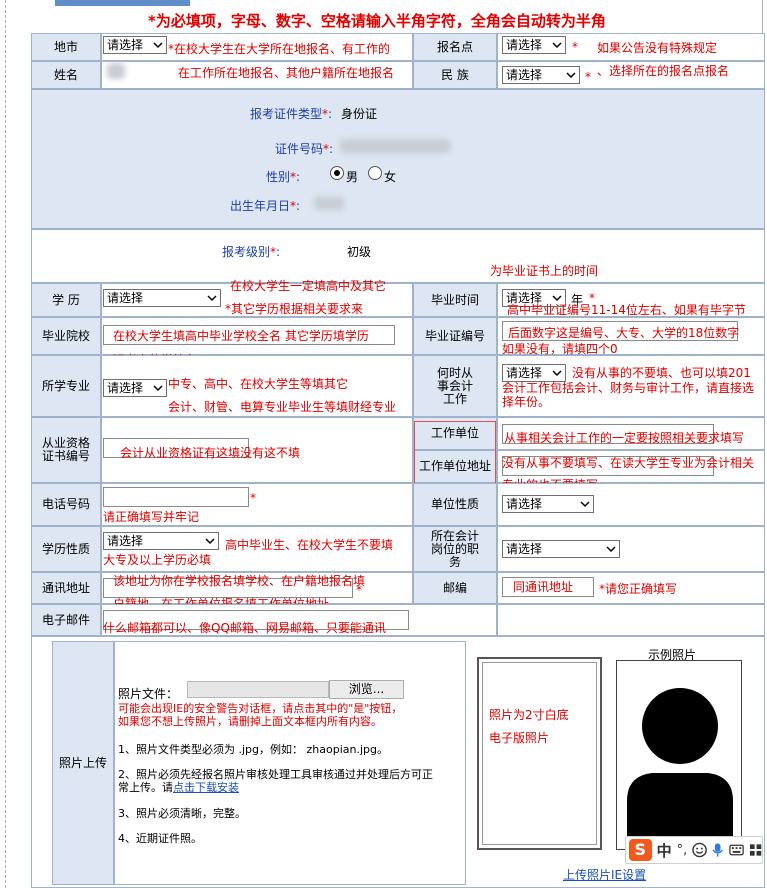 The width and height of the screenshot is (767, 888). Describe the element at coordinates (116, 71) in the screenshot. I see `name-redacted` at that location.